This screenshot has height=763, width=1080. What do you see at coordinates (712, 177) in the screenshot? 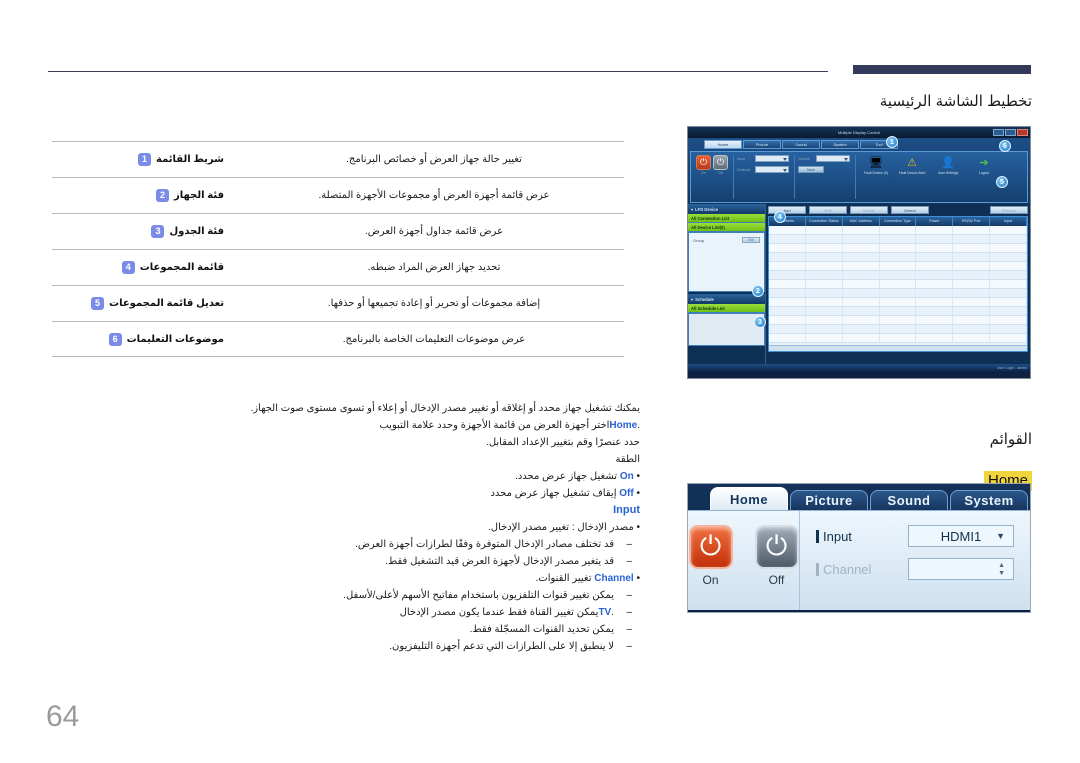
I see `mdc-power-group: ⏻ On ⏻ Off` at bounding box center [712, 177].